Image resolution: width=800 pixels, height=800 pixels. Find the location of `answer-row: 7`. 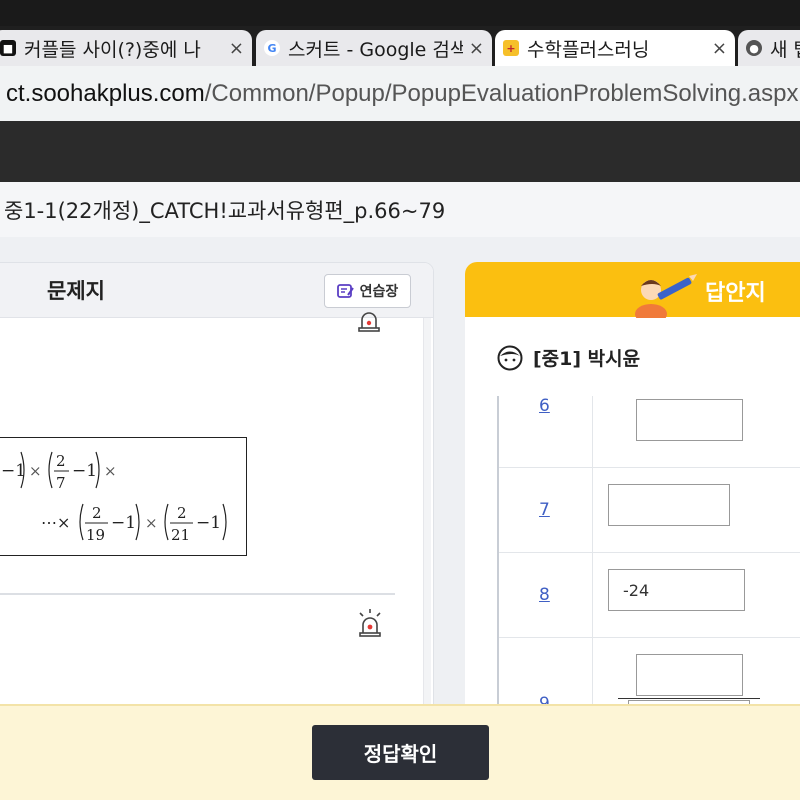

answer-row: 7 is located at coordinates (649, 510).